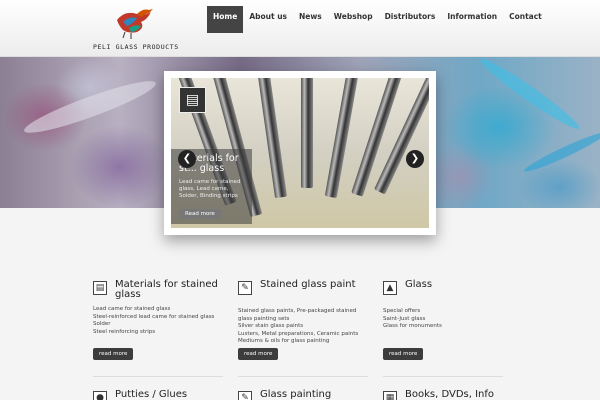 Image resolution: width=600 pixels, height=400 pixels. I want to click on category-books: ▦ Books, DVDs, Info, so click(448, 395).